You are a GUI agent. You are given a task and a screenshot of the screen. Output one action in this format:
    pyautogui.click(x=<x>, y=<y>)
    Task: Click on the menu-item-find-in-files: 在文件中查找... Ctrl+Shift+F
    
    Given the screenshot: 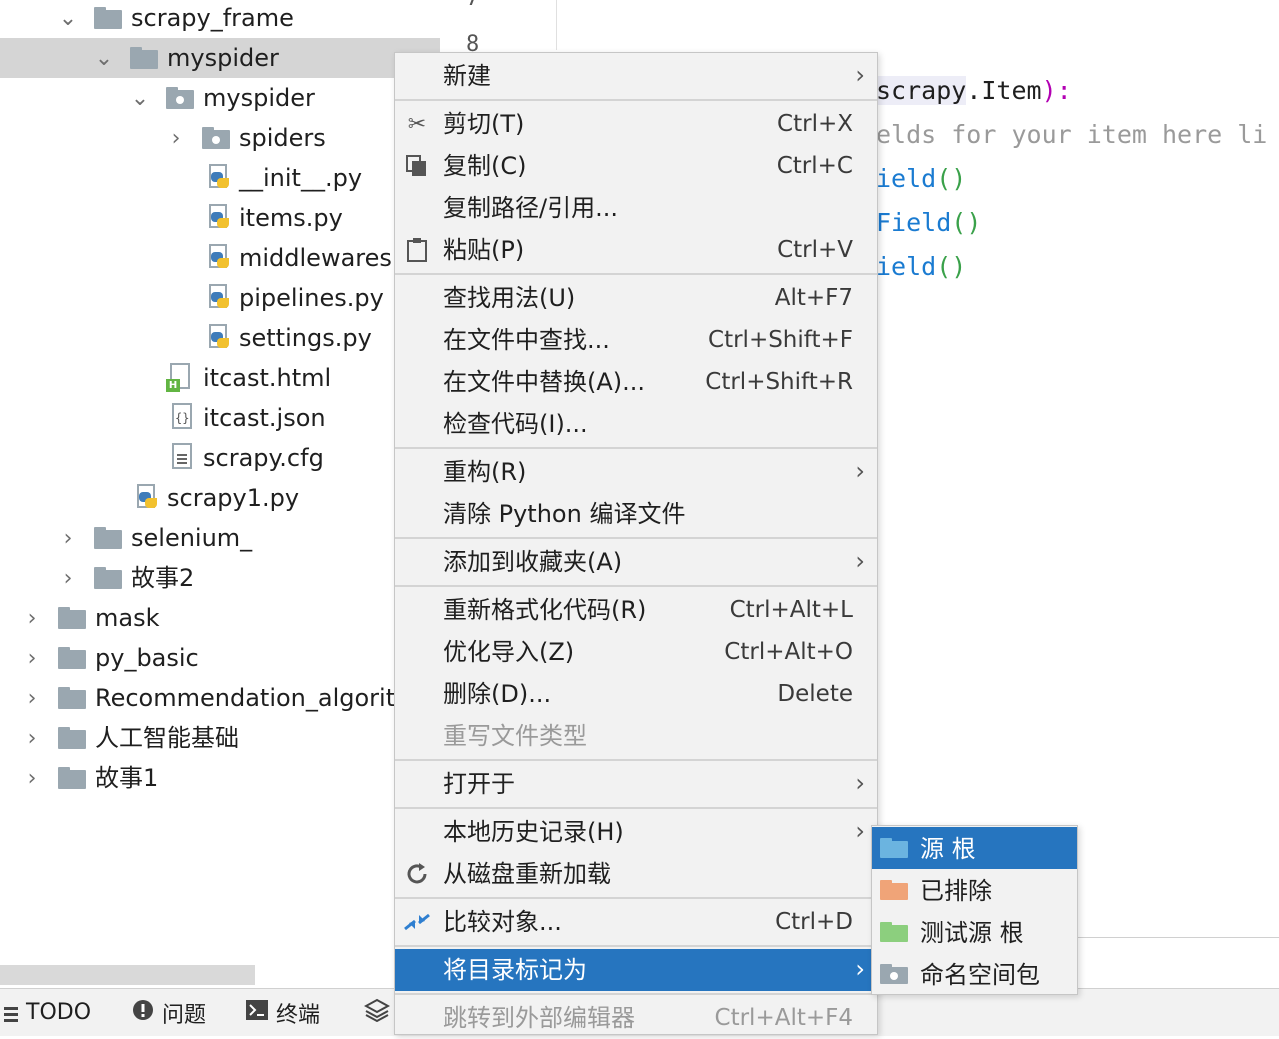 What is the action you would take?
    pyautogui.click(x=636, y=340)
    